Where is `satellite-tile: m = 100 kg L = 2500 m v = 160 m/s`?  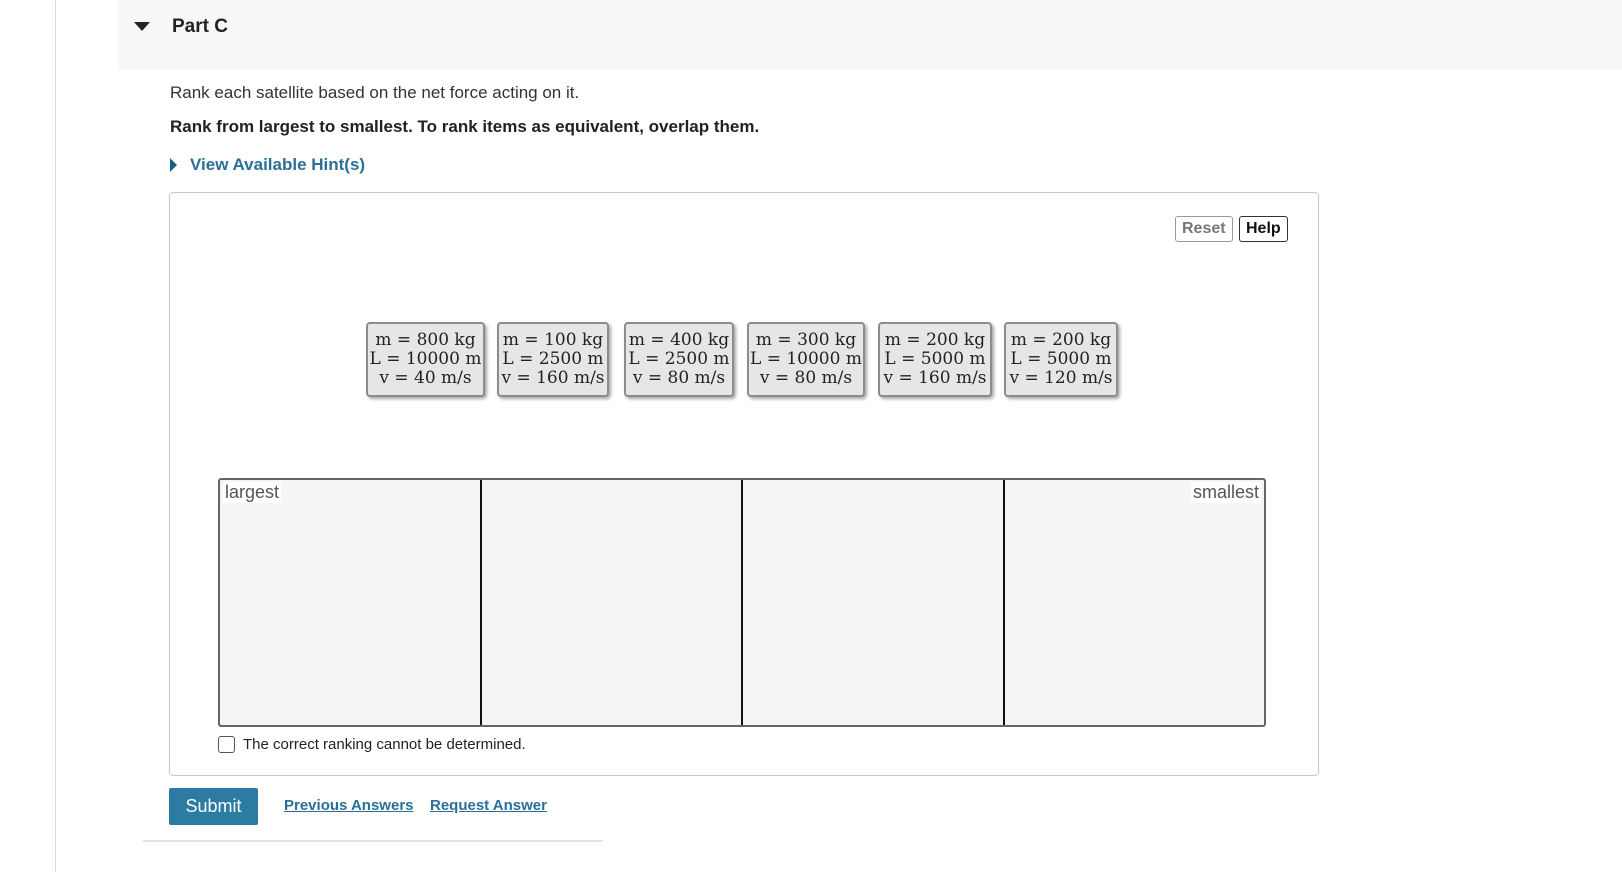 satellite-tile: m = 100 kg L = 2500 m v = 160 m/s is located at coordinates (553, 359).